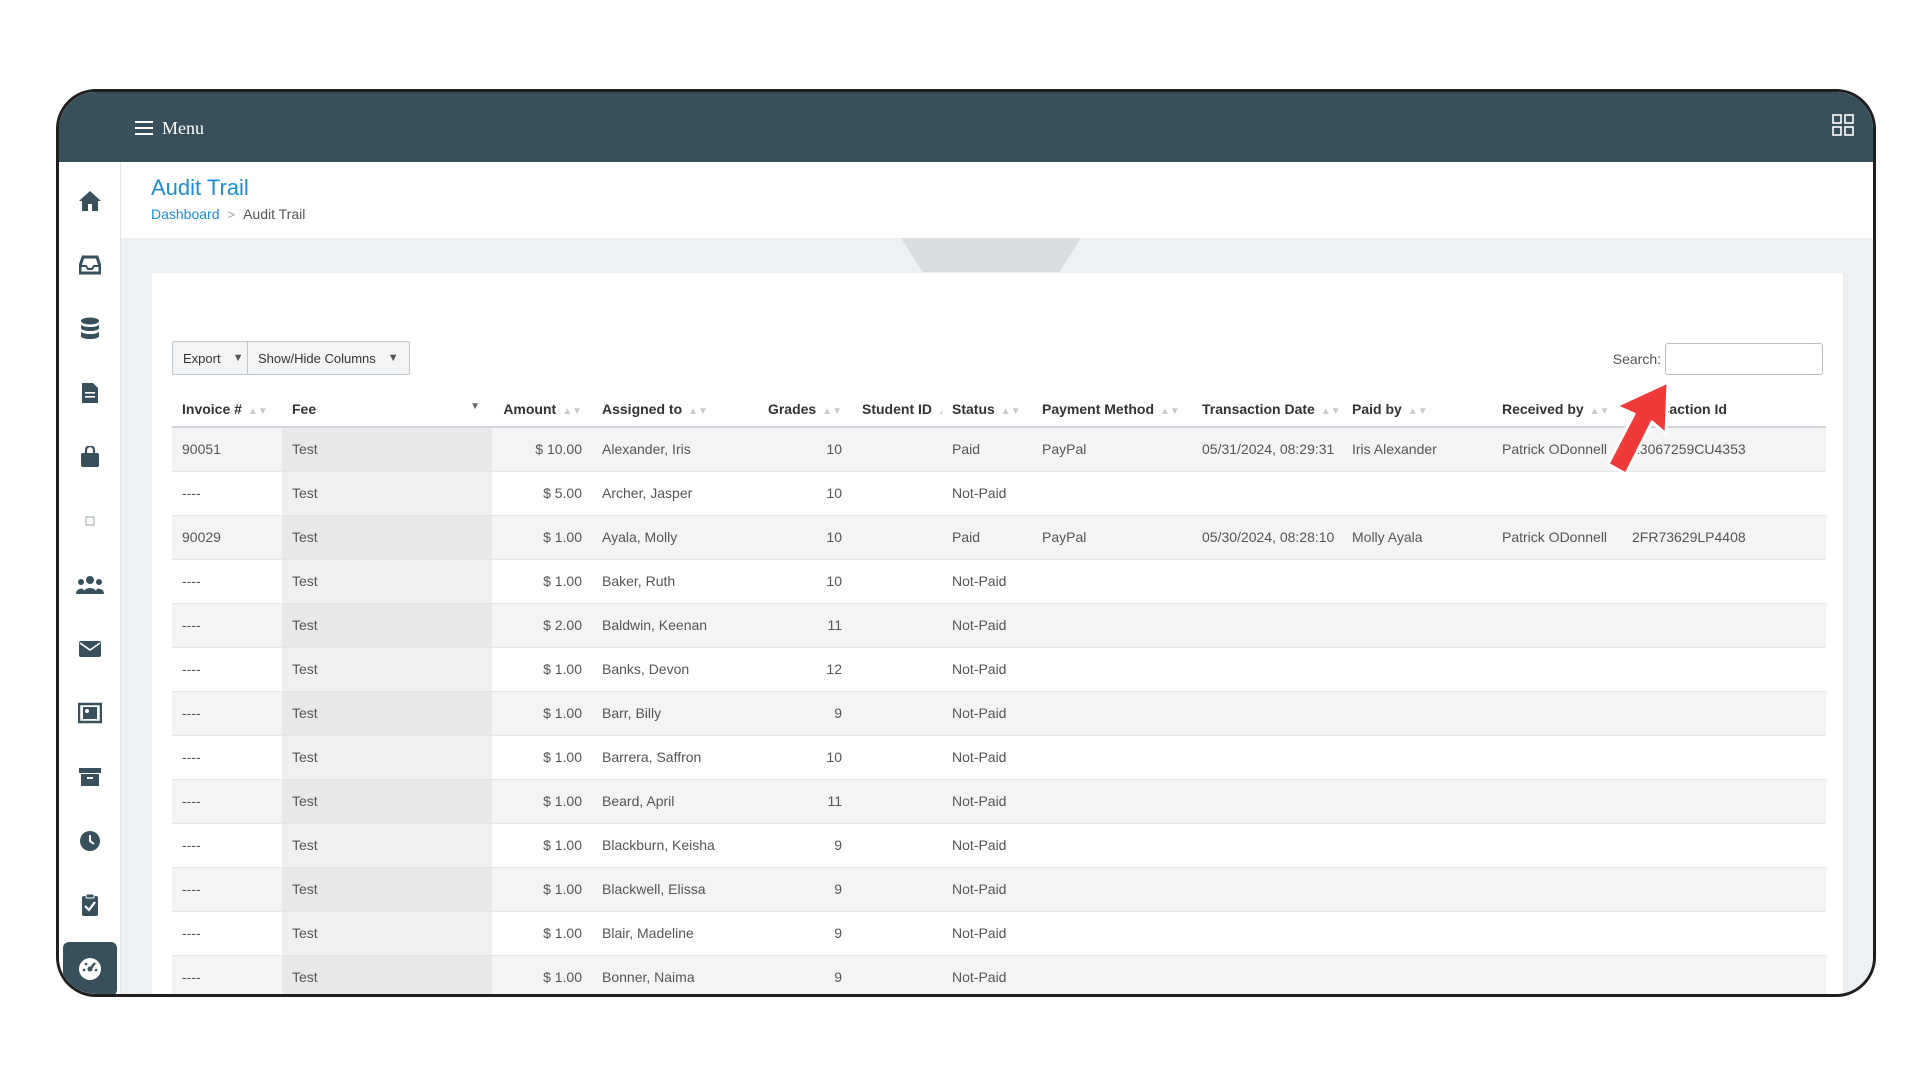  Describe the element at coordinates (202, 358) in the screenshot. I see `export-label: Export` at that location.